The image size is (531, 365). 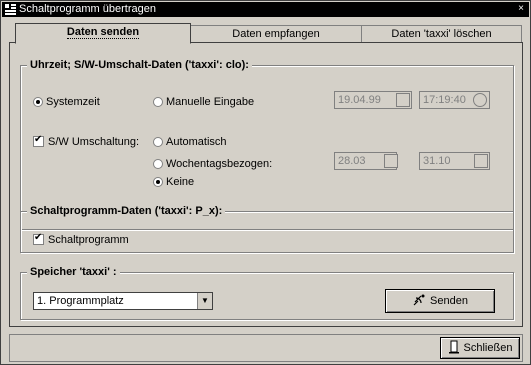 What do you see at coordinates (10, 9) in the screenshot?
I see `app-icon` at bounding box center [10, 9].